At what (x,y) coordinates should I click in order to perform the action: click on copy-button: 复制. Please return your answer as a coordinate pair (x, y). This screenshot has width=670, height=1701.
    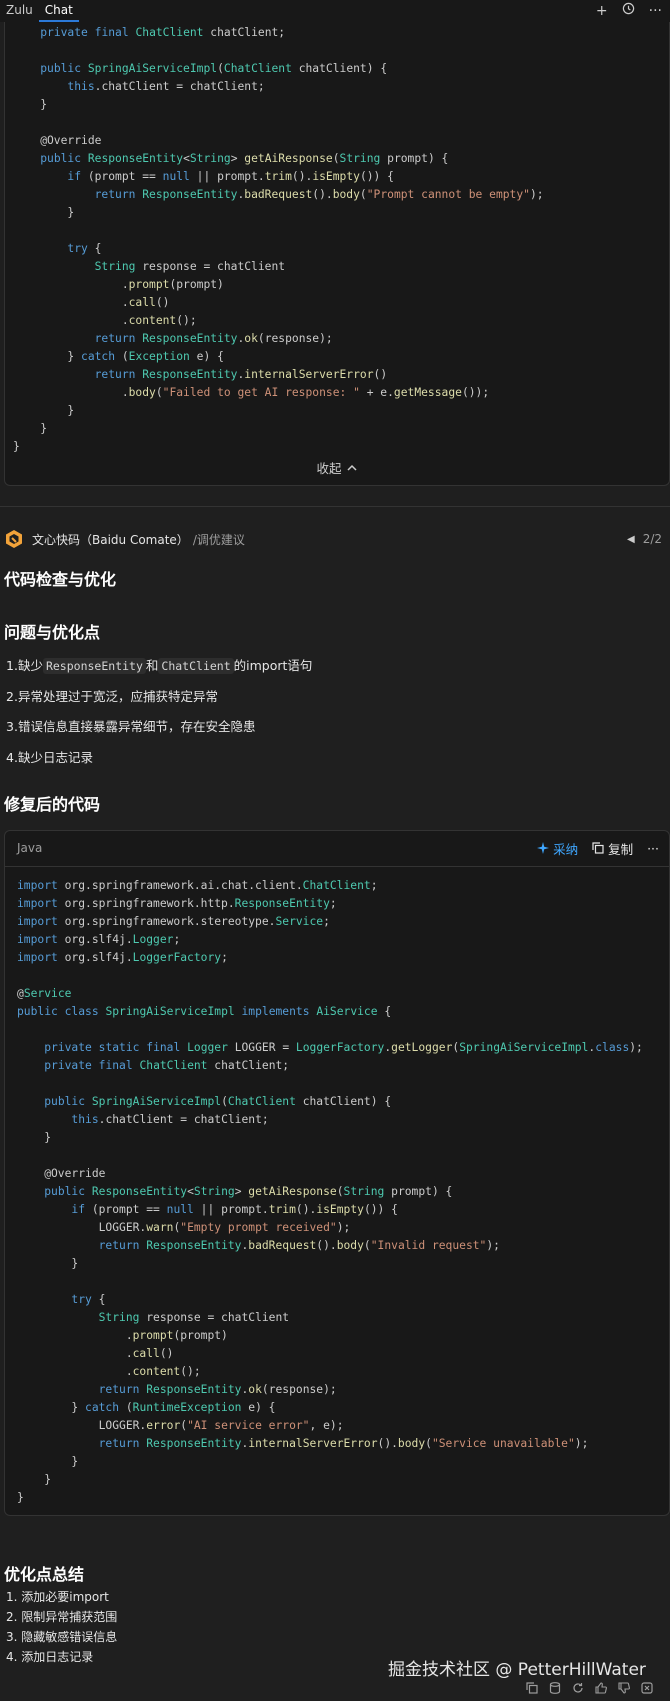
    Looking at the image, I should click on (612, 848).